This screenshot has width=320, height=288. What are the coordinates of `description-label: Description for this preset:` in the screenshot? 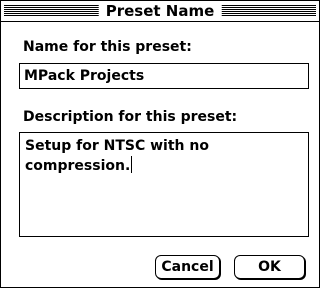 It's located at (130, 117).